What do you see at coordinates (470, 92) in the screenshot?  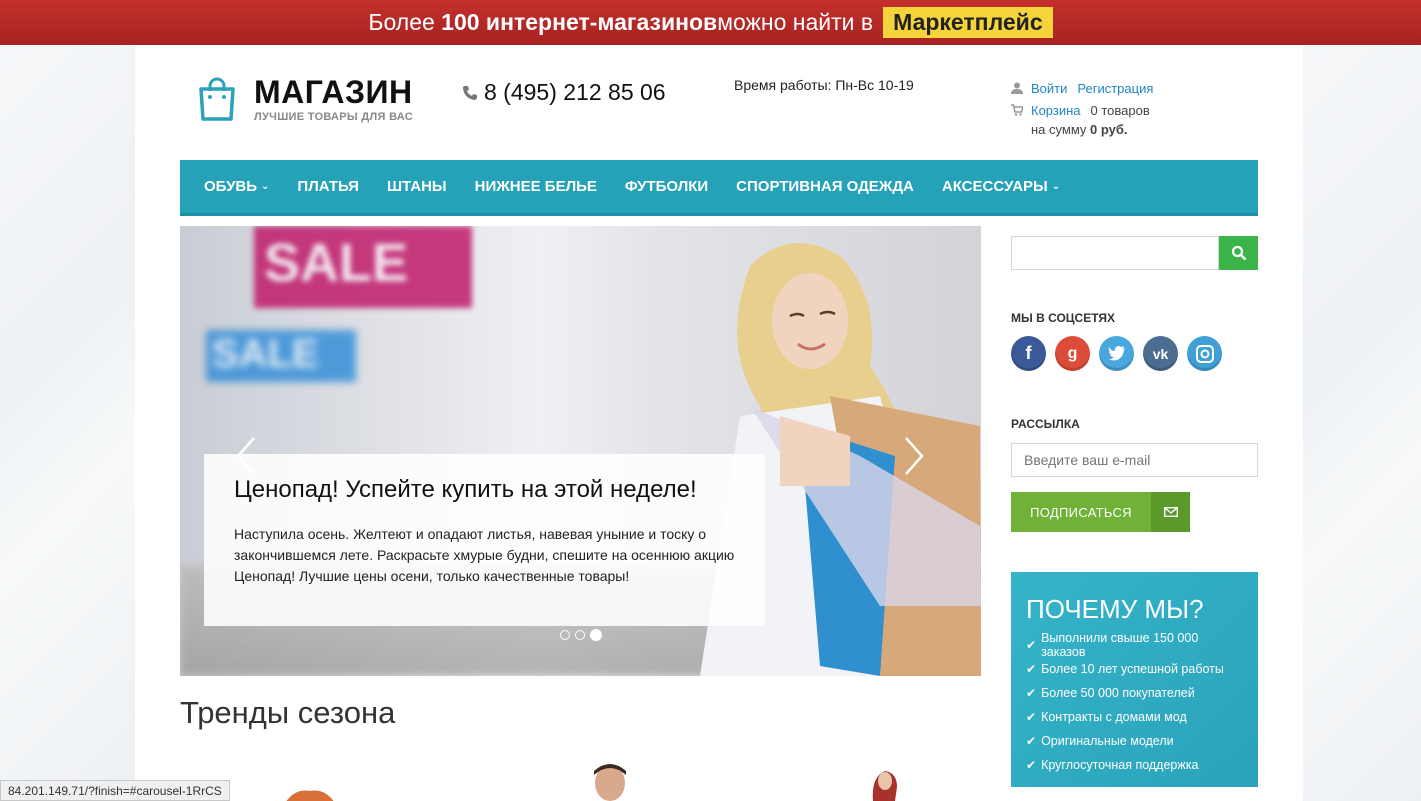 I see `phone-icon` at bounding box center [470, 92].